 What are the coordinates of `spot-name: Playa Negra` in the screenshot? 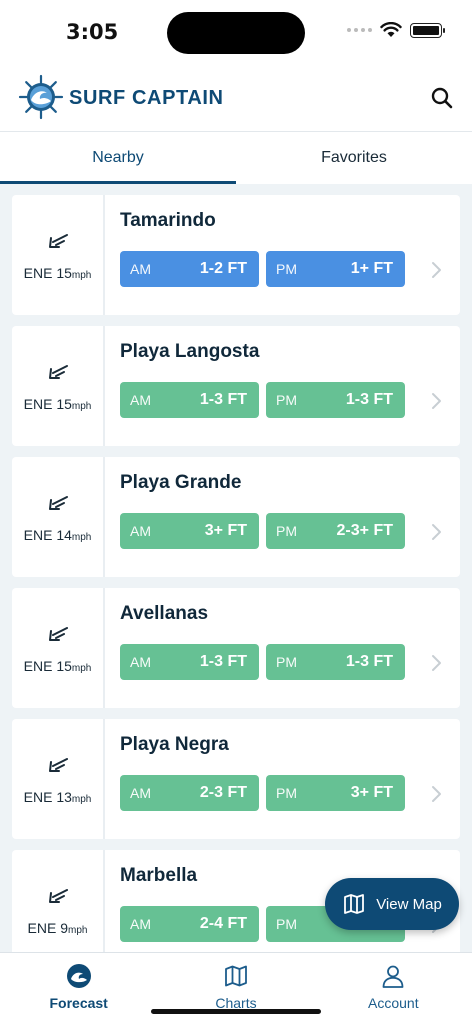 It's located at (174, 744).